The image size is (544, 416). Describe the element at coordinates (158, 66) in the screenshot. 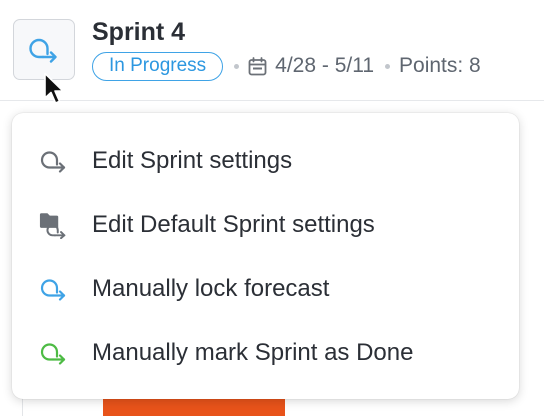

I see `status-badge: In Progress` at that location.